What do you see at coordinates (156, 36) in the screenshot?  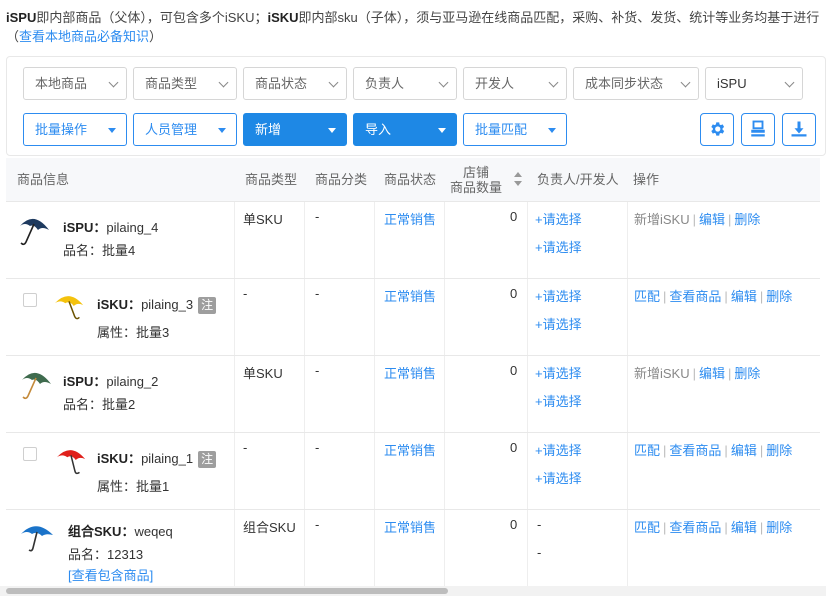 I see `intro-tail: ）` at bounding box center [156, 36].